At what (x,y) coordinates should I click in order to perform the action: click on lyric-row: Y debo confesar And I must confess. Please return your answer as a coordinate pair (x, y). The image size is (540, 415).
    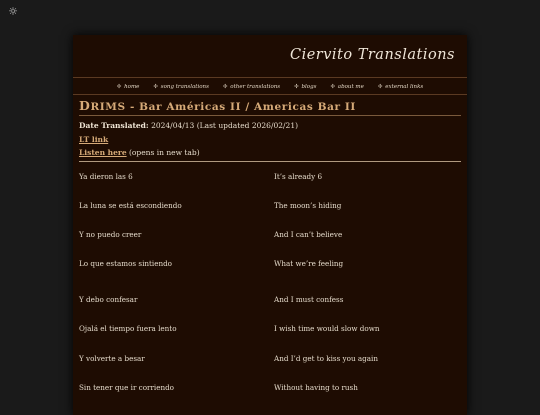
    Looking at the image, I should click on (270, 309).